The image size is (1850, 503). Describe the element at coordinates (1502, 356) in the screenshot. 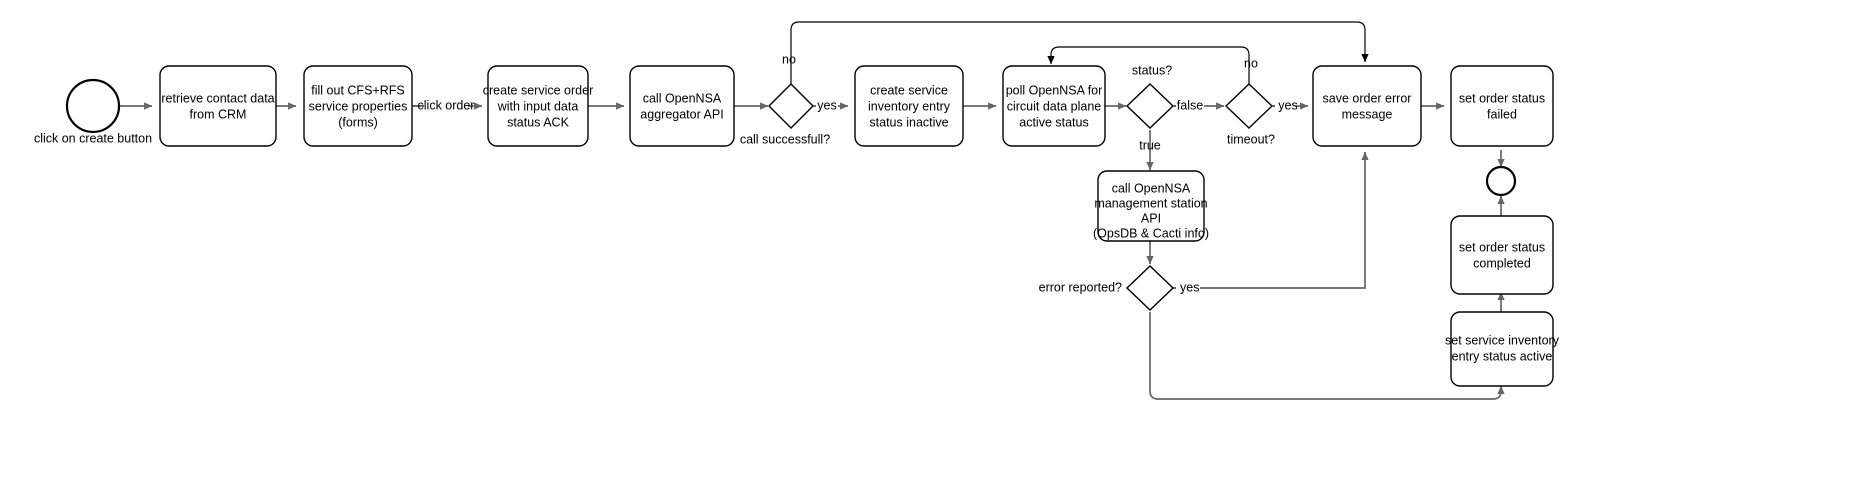

I see `set-inventory-active-line-2: entry status active` at that location.